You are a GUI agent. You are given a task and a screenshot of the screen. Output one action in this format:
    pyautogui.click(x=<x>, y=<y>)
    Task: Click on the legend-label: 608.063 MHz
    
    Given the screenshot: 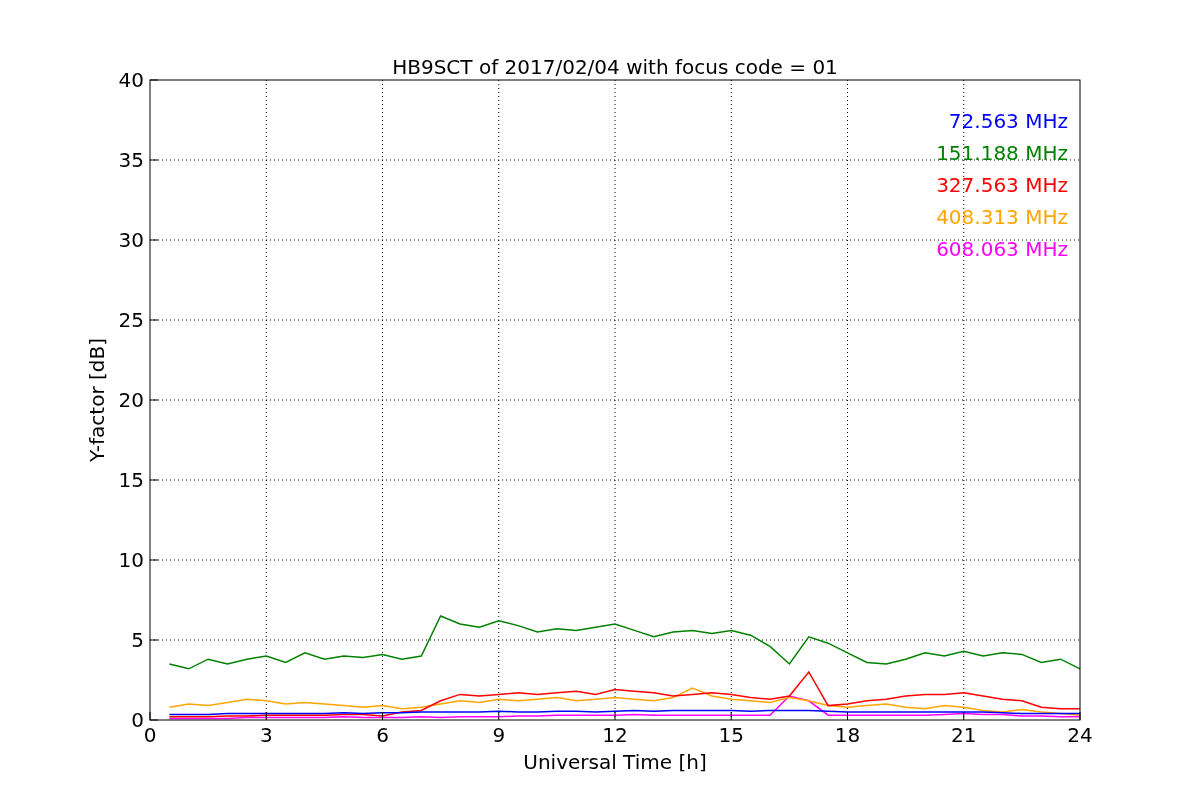 What is the action you would take?
    pyautogui.click(x=1002, y=249)
    